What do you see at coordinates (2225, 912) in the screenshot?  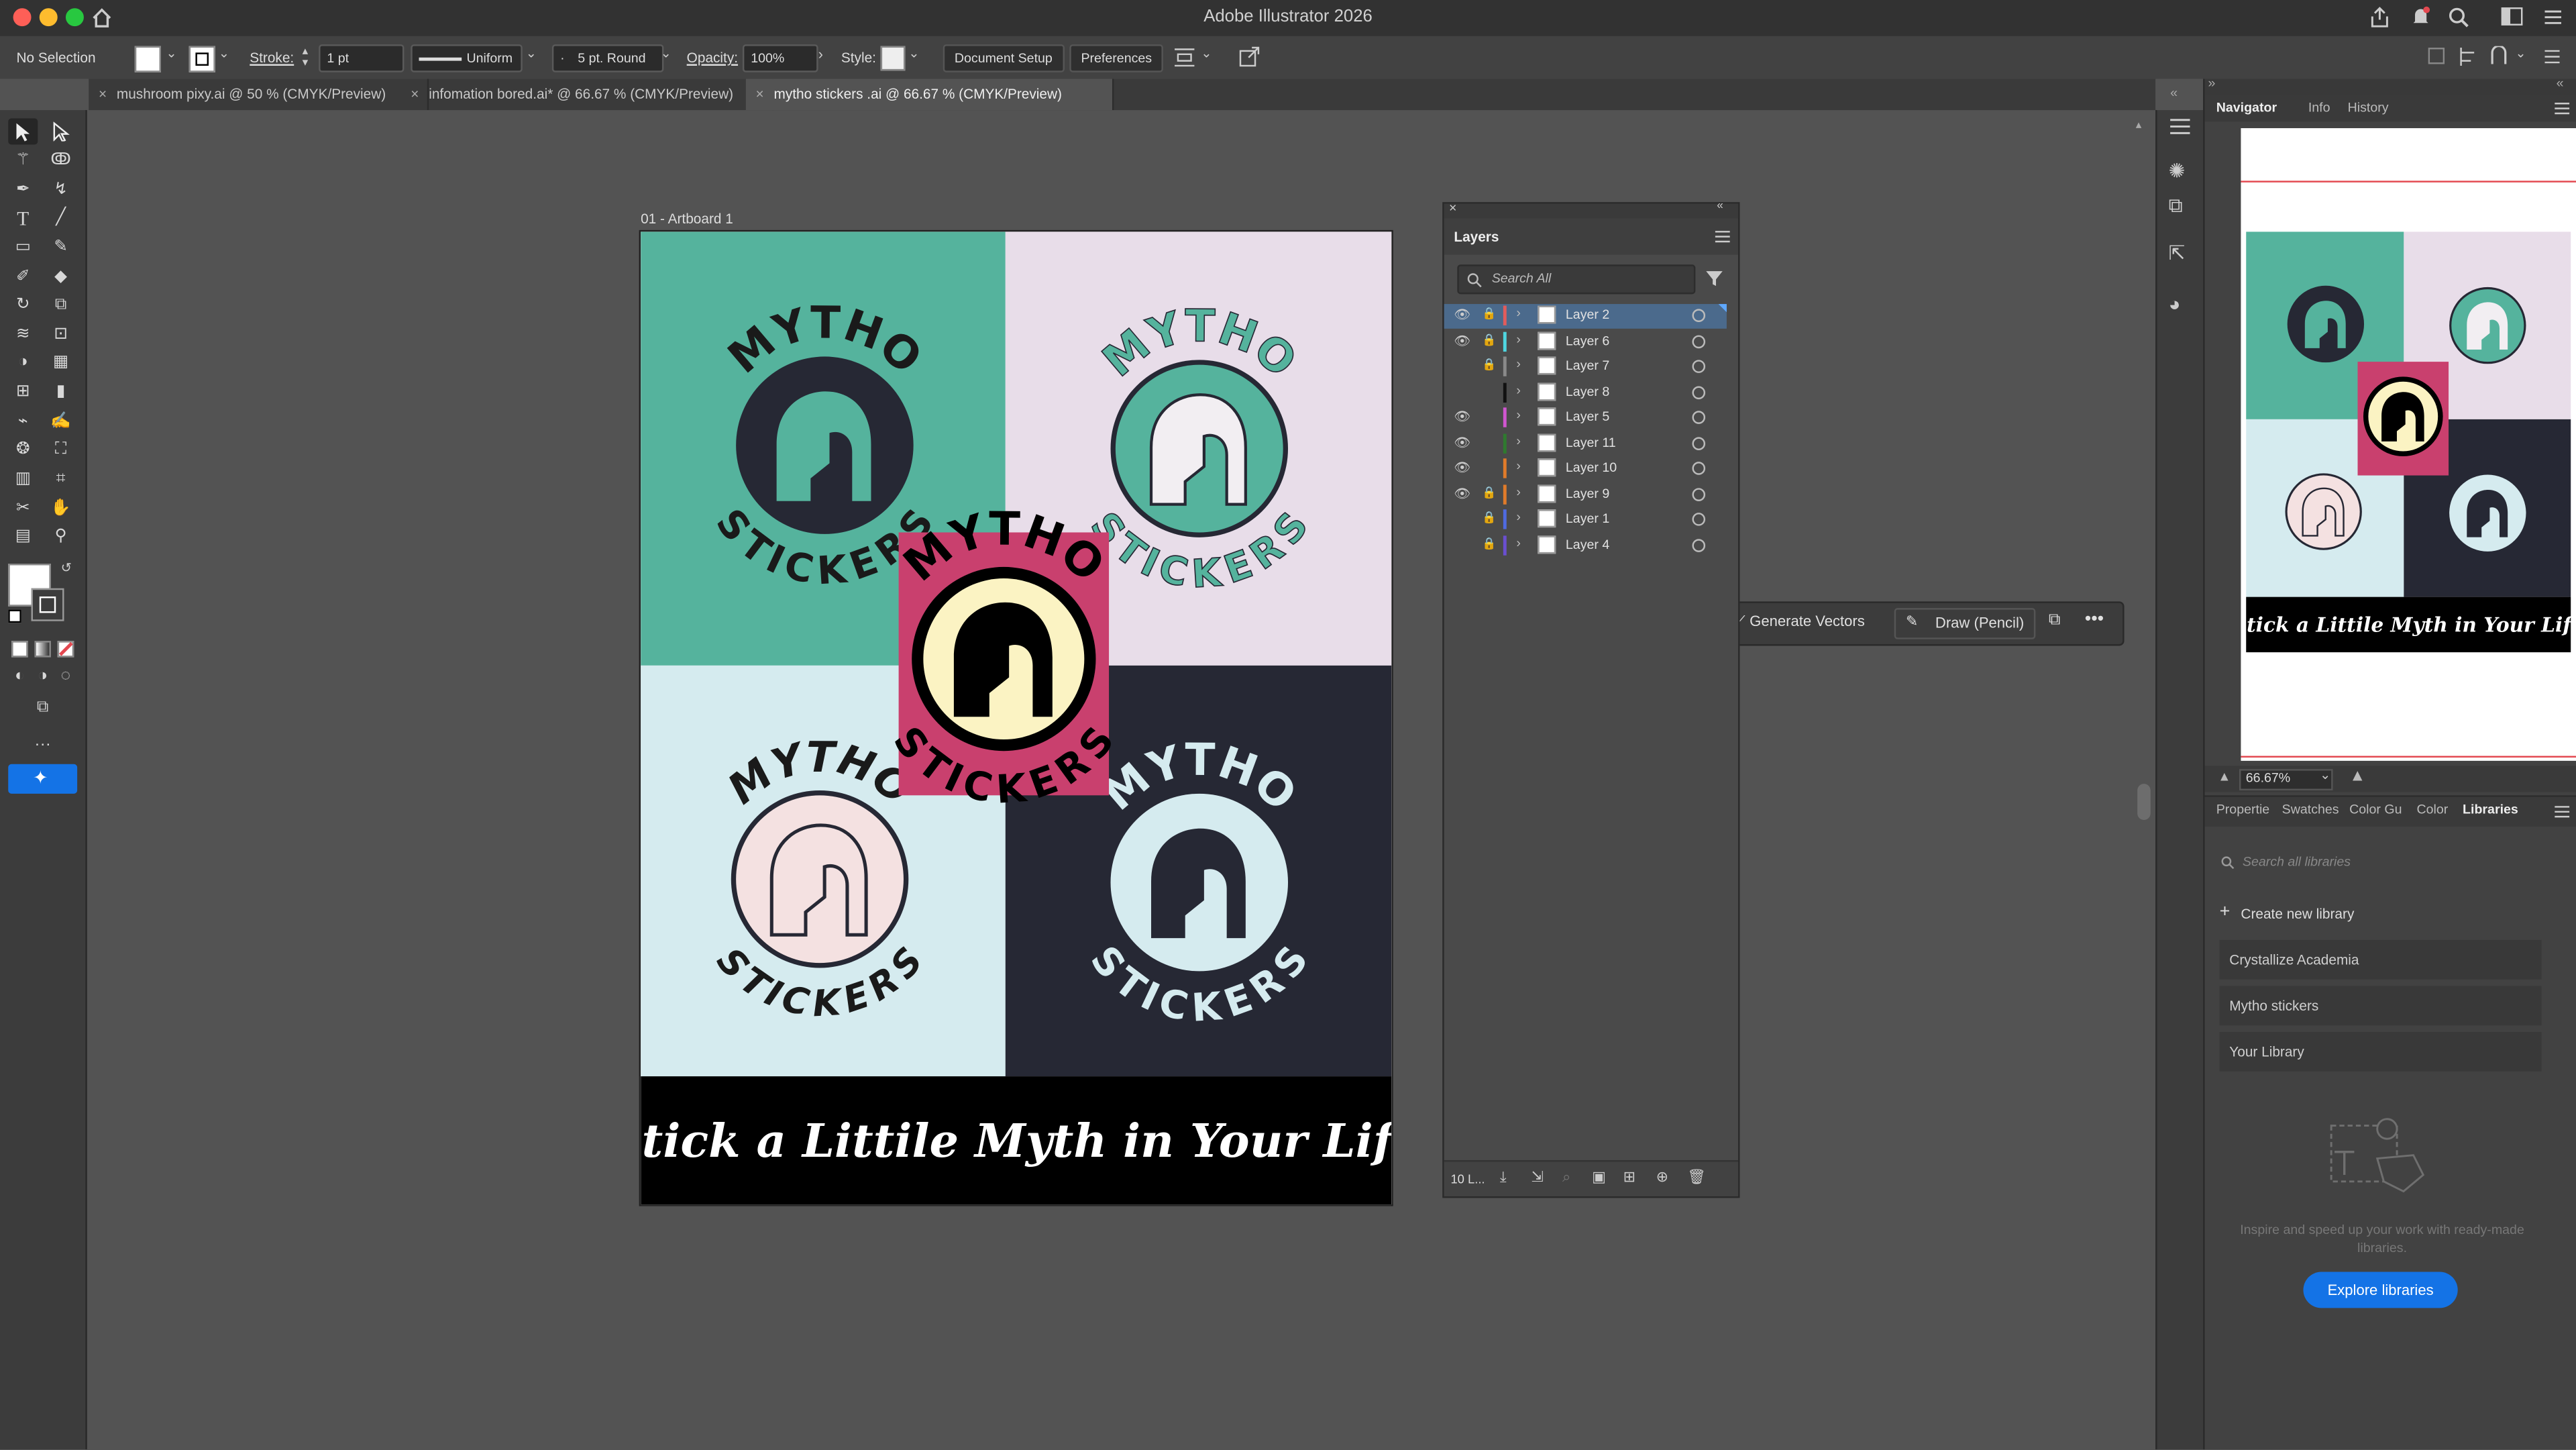 I see `plus-icon: +` at bounding box center [2225, 912].